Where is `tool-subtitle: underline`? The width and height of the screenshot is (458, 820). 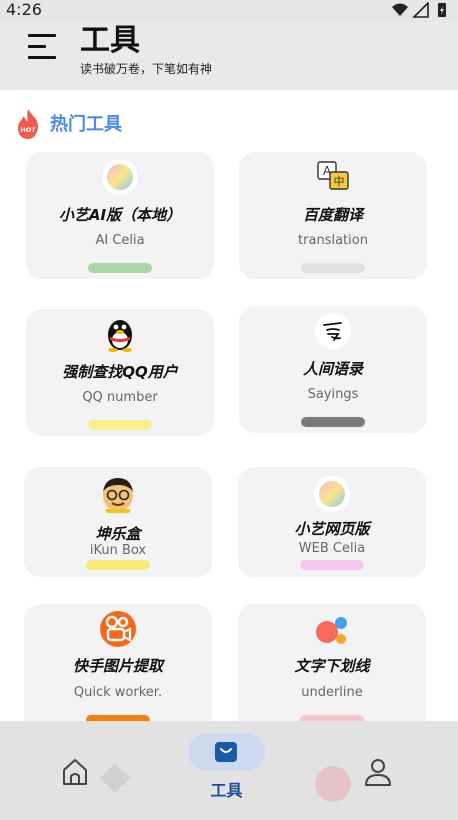 tool-subtitle: underline is located at coordinates (332, 692).